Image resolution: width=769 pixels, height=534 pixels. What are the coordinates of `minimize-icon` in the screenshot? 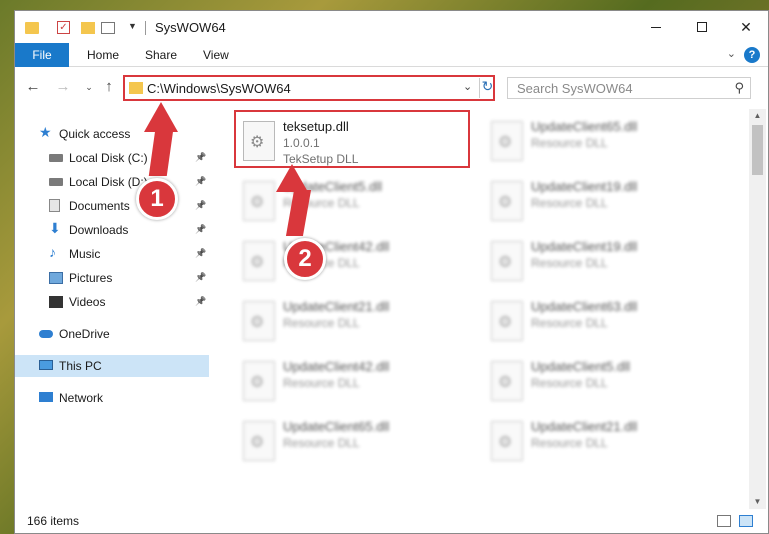 It's located at (656, 27).